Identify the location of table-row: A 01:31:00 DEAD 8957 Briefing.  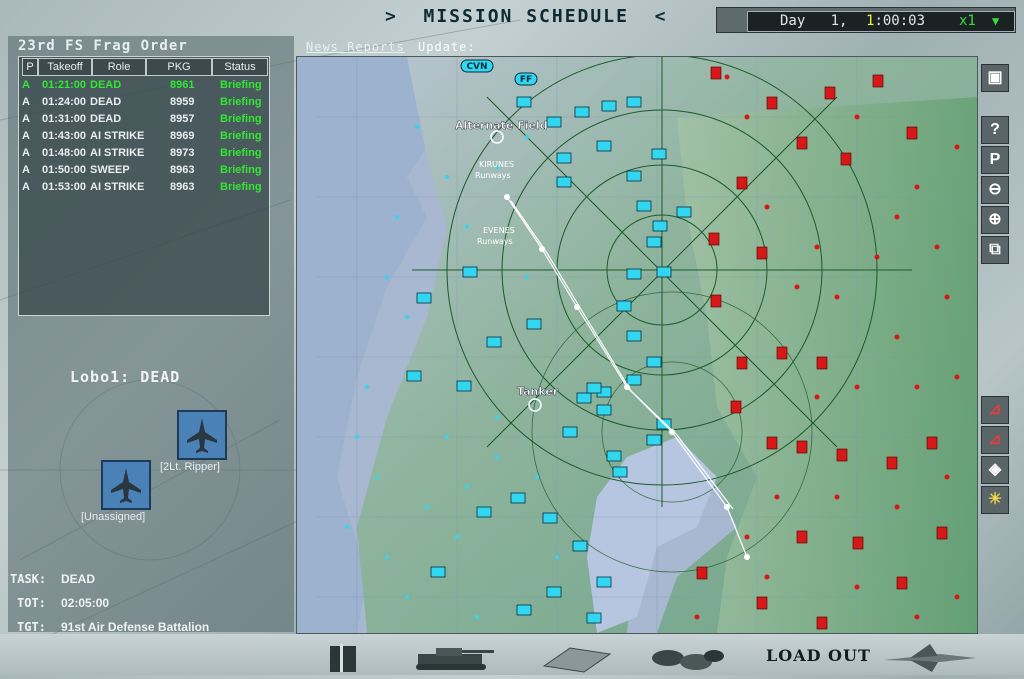
(144, 121).